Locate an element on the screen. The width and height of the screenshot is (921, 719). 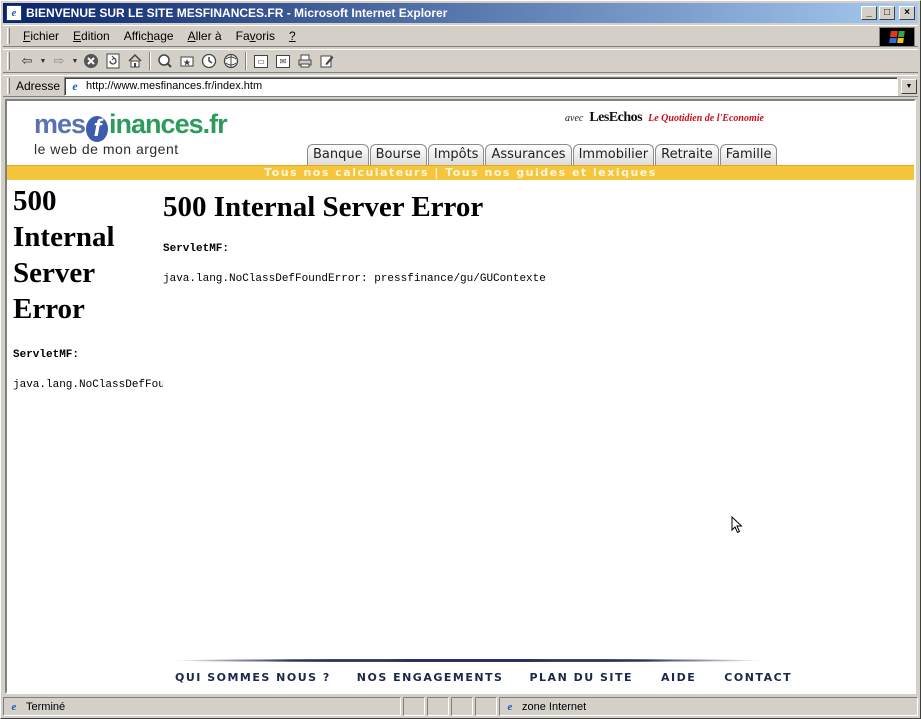
stop-icon is located at coordinates (91, 61).